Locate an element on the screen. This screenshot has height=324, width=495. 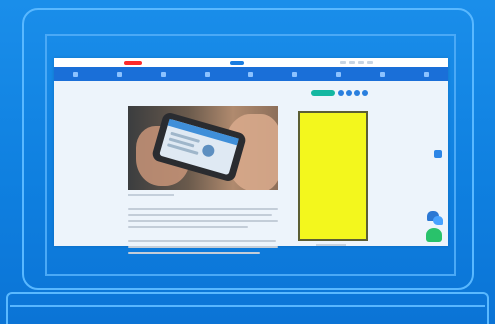
red-logo-pill is located at coordinates (133, 63).